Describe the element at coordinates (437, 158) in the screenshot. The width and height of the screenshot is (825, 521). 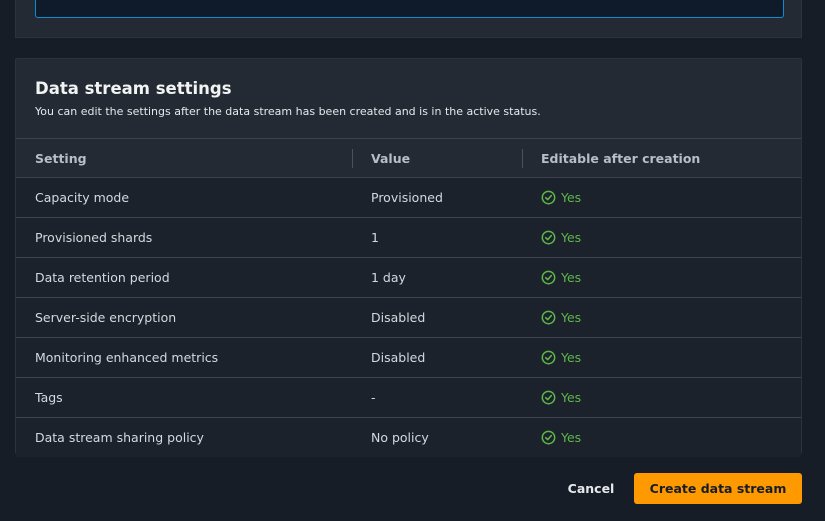
I see `column-header-value: Value` at that location.